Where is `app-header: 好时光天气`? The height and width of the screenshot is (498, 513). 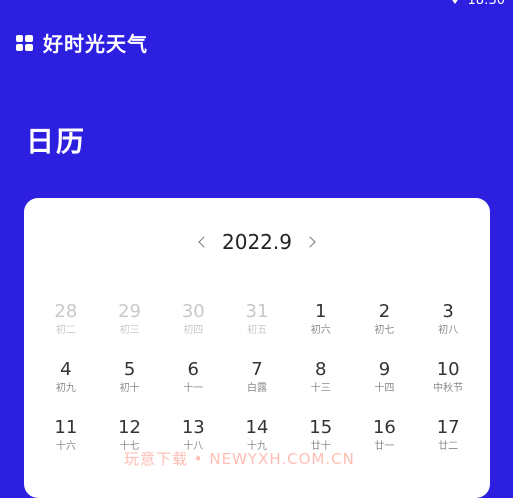
app-header: 好时光天气 is located at coordinates (82, 42).